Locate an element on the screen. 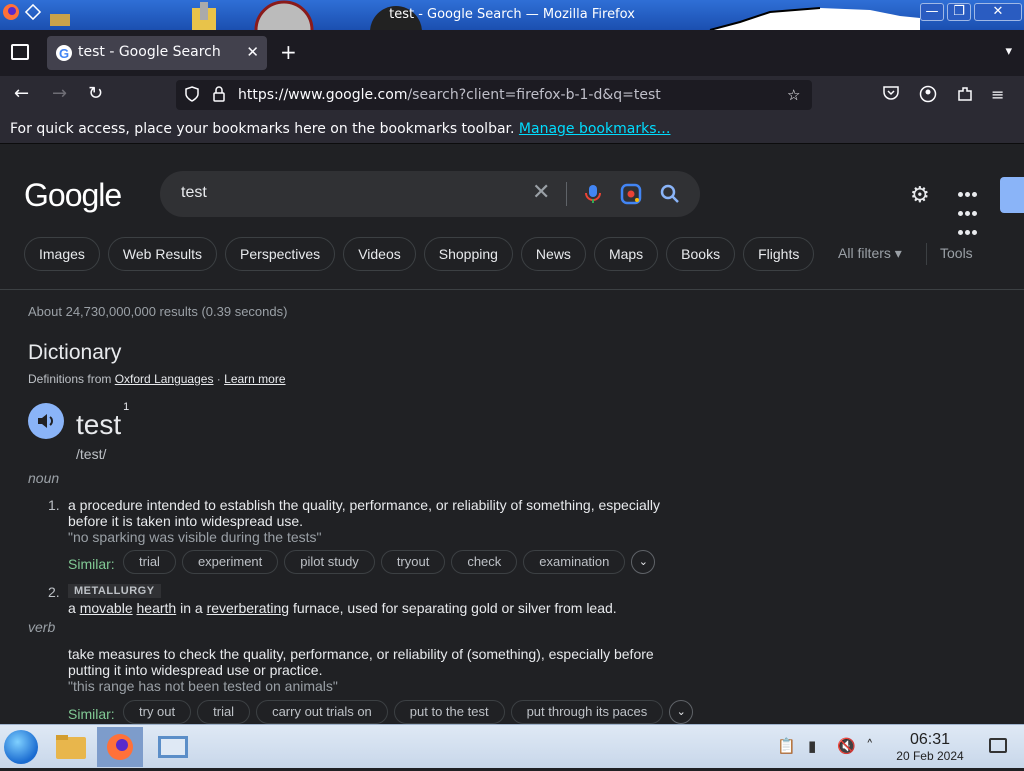 The height and width of the screenshot is (771, 1024). chip-flights: Flights is located at coordinates (779, 254).